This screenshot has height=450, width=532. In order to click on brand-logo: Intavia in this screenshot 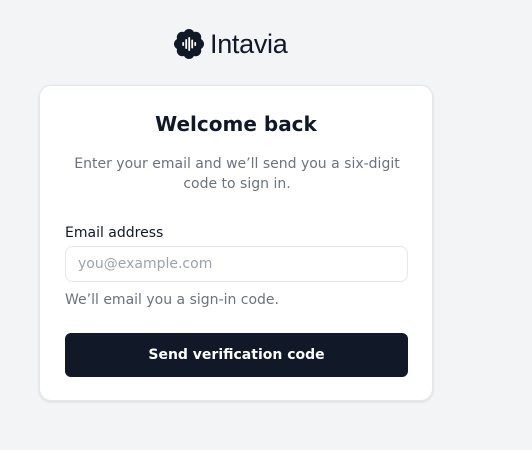, I will do `click(230, 44)`.